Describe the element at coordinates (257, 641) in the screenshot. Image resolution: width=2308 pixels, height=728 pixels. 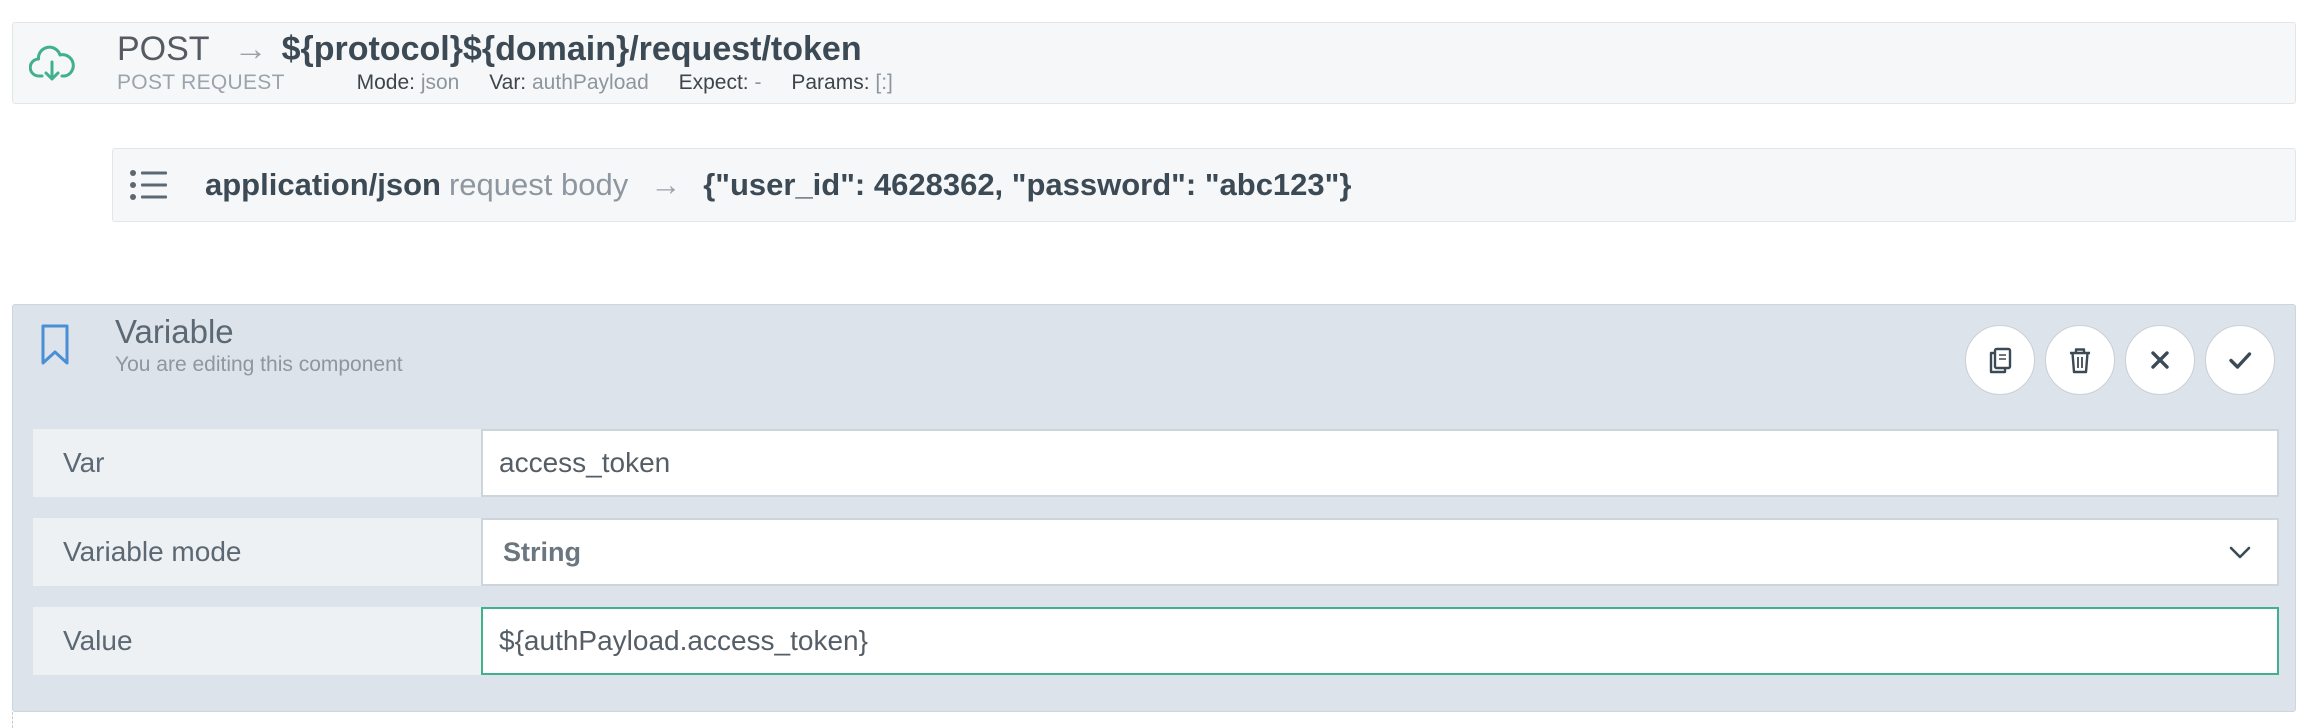
I see `value-label: Value` at that location.